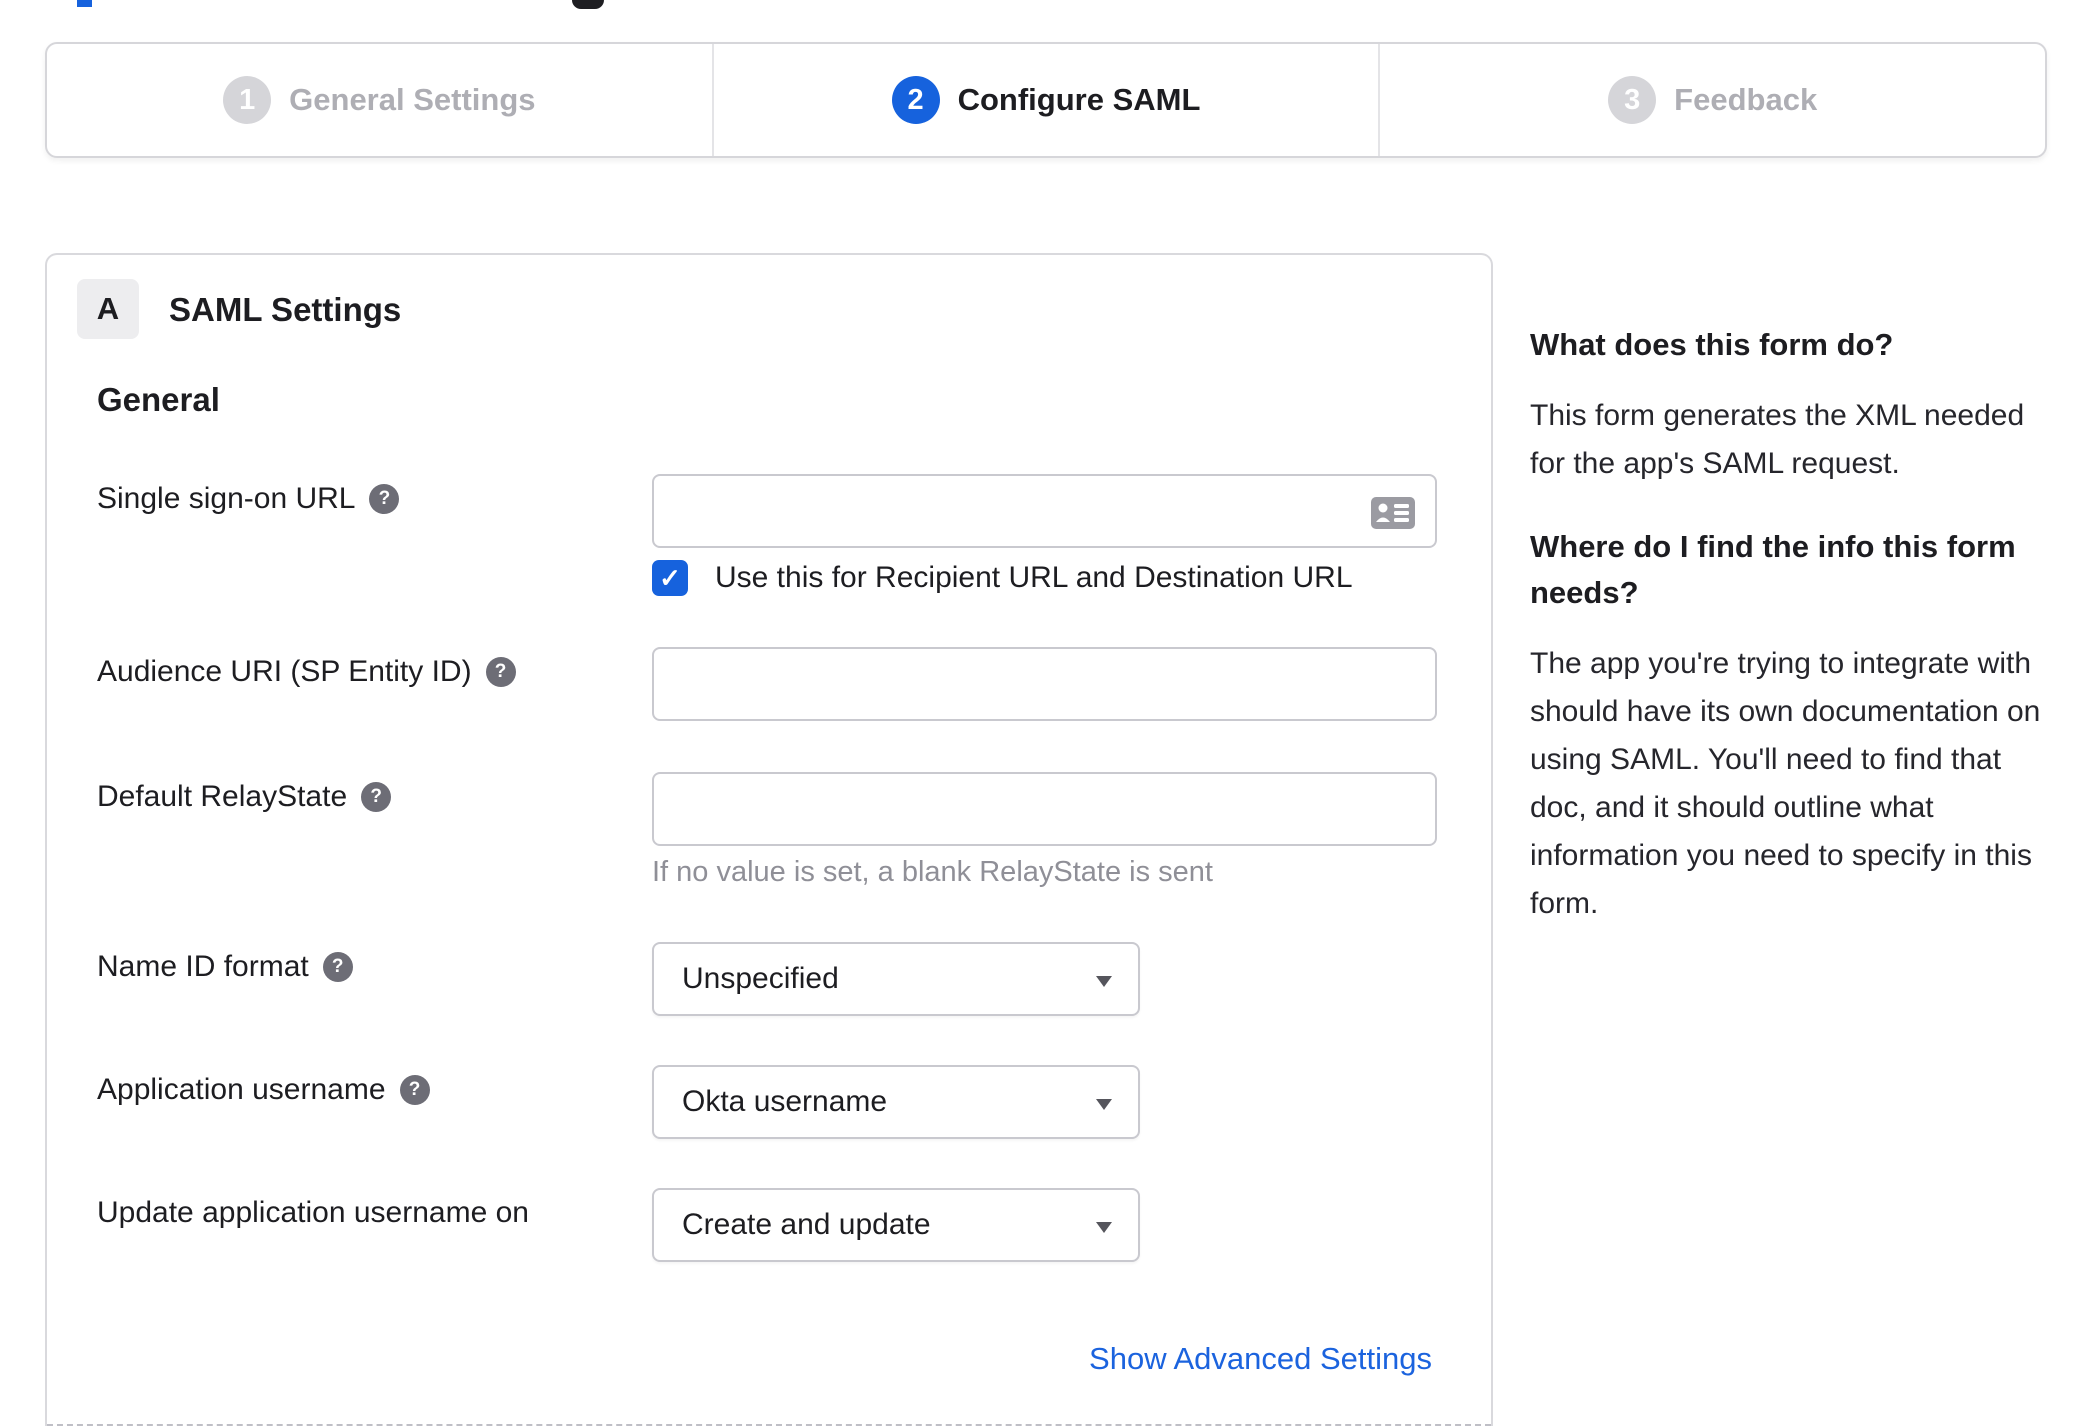  I want to click on update-username-select: Create and update, so click(896, 1225).